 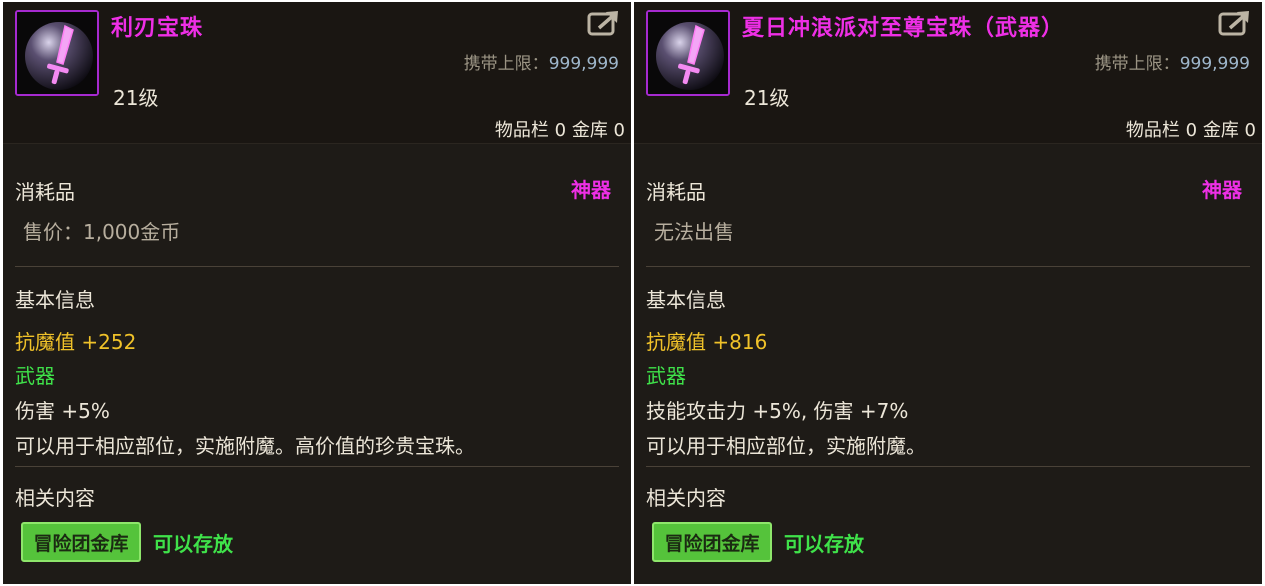 I want to click on description-text: 可以用于相应部位，实施附魔。高价值的珍贵宝珠。, so click(x=245, y=446).